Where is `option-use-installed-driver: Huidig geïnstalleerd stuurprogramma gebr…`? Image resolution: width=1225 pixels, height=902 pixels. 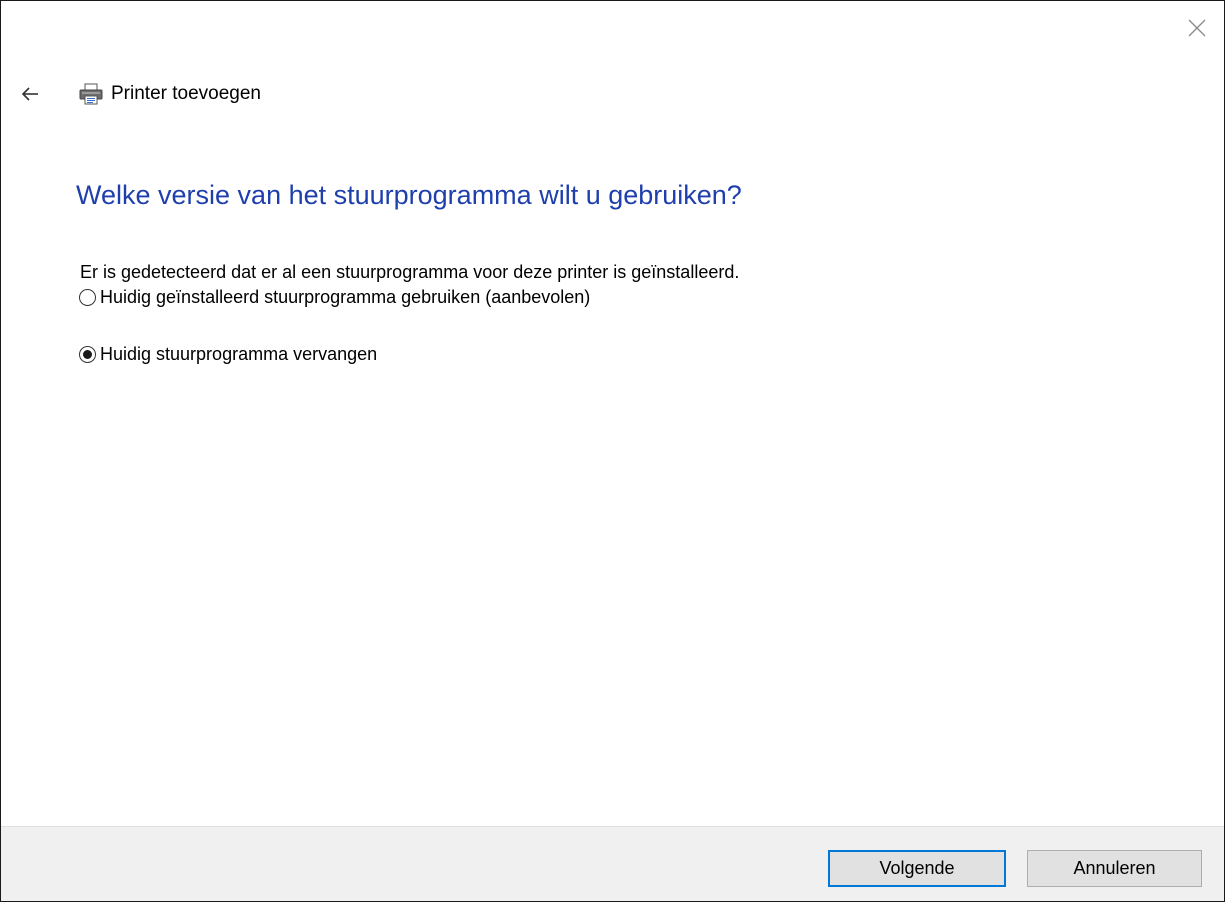 option-use-installed-driver: Huidig geïnstalleerd stuurprogramma gebr… is located at coordinates (334, 297).